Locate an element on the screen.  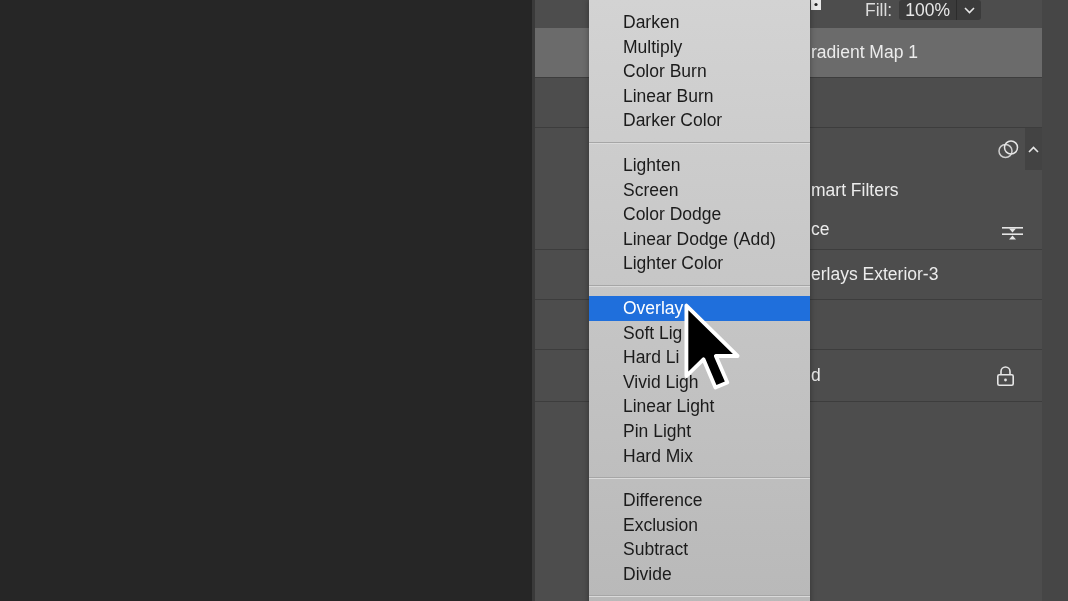
layer-name: ce is located at coordinates (820, 230).